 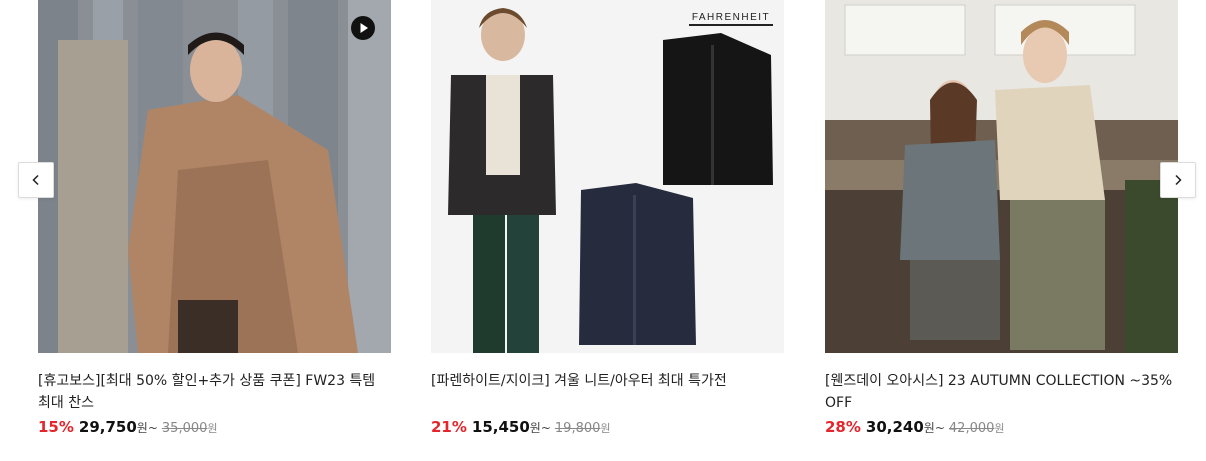 What do you see at coordinates (184, 428) in the screenshot?
I see `original-price: 35,000` at bounding box center [184, 428].